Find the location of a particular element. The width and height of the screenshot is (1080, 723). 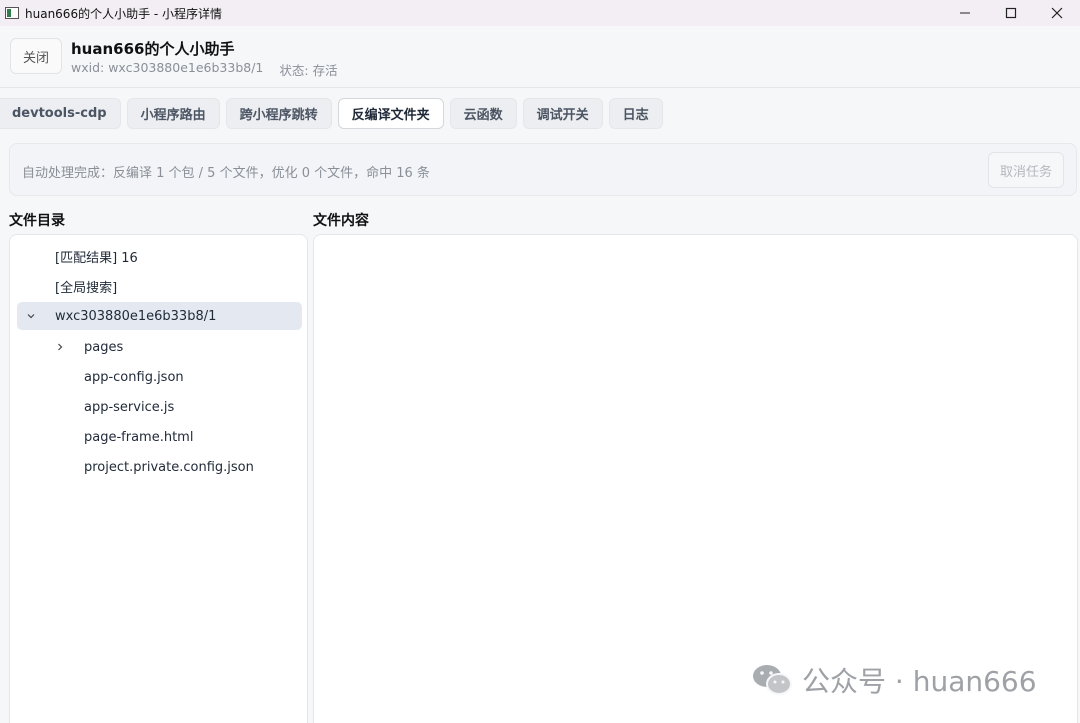

tree-item-label: [匹配结果] 16 is located at coordinates (96, 258).